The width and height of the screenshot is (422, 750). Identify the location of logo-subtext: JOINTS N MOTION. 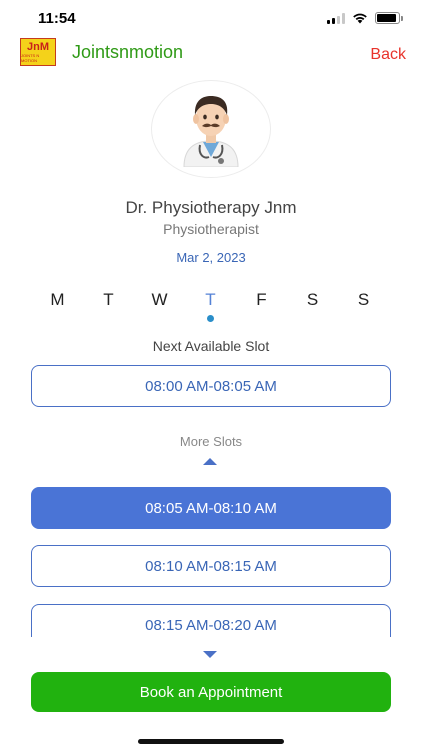
(30, 57).